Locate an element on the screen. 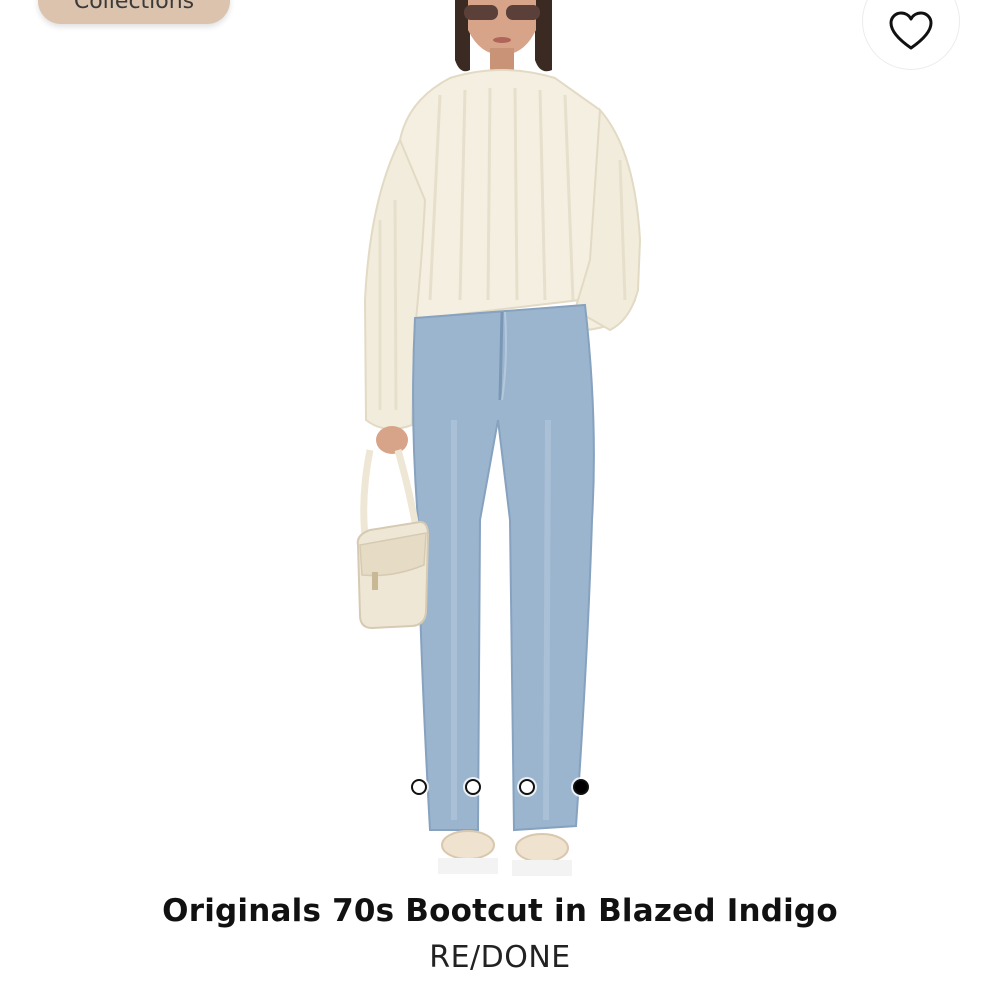 The image size is (1000, 1000). carousel-dots is located at coordinates (500, 787).